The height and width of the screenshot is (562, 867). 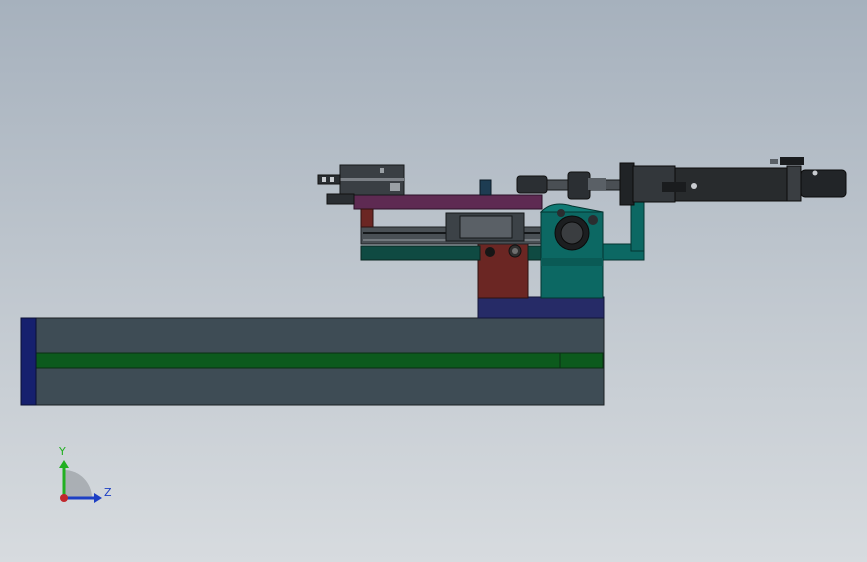 I want to click on z-axis-label: Z, so click(x=108, y=492).